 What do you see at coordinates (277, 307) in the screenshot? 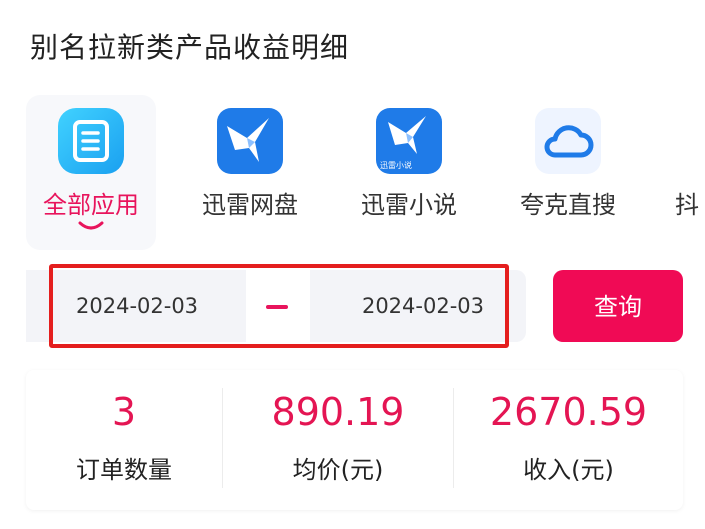
I see `date-range-dash` at bounding box center [277, 307].